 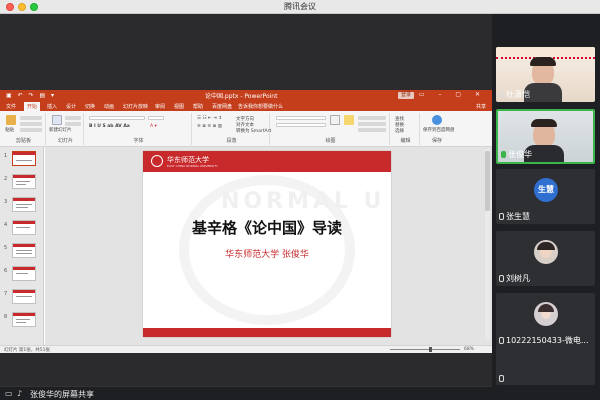 I want to click on drawing-label: 绘图, so click(x=330, y=141).